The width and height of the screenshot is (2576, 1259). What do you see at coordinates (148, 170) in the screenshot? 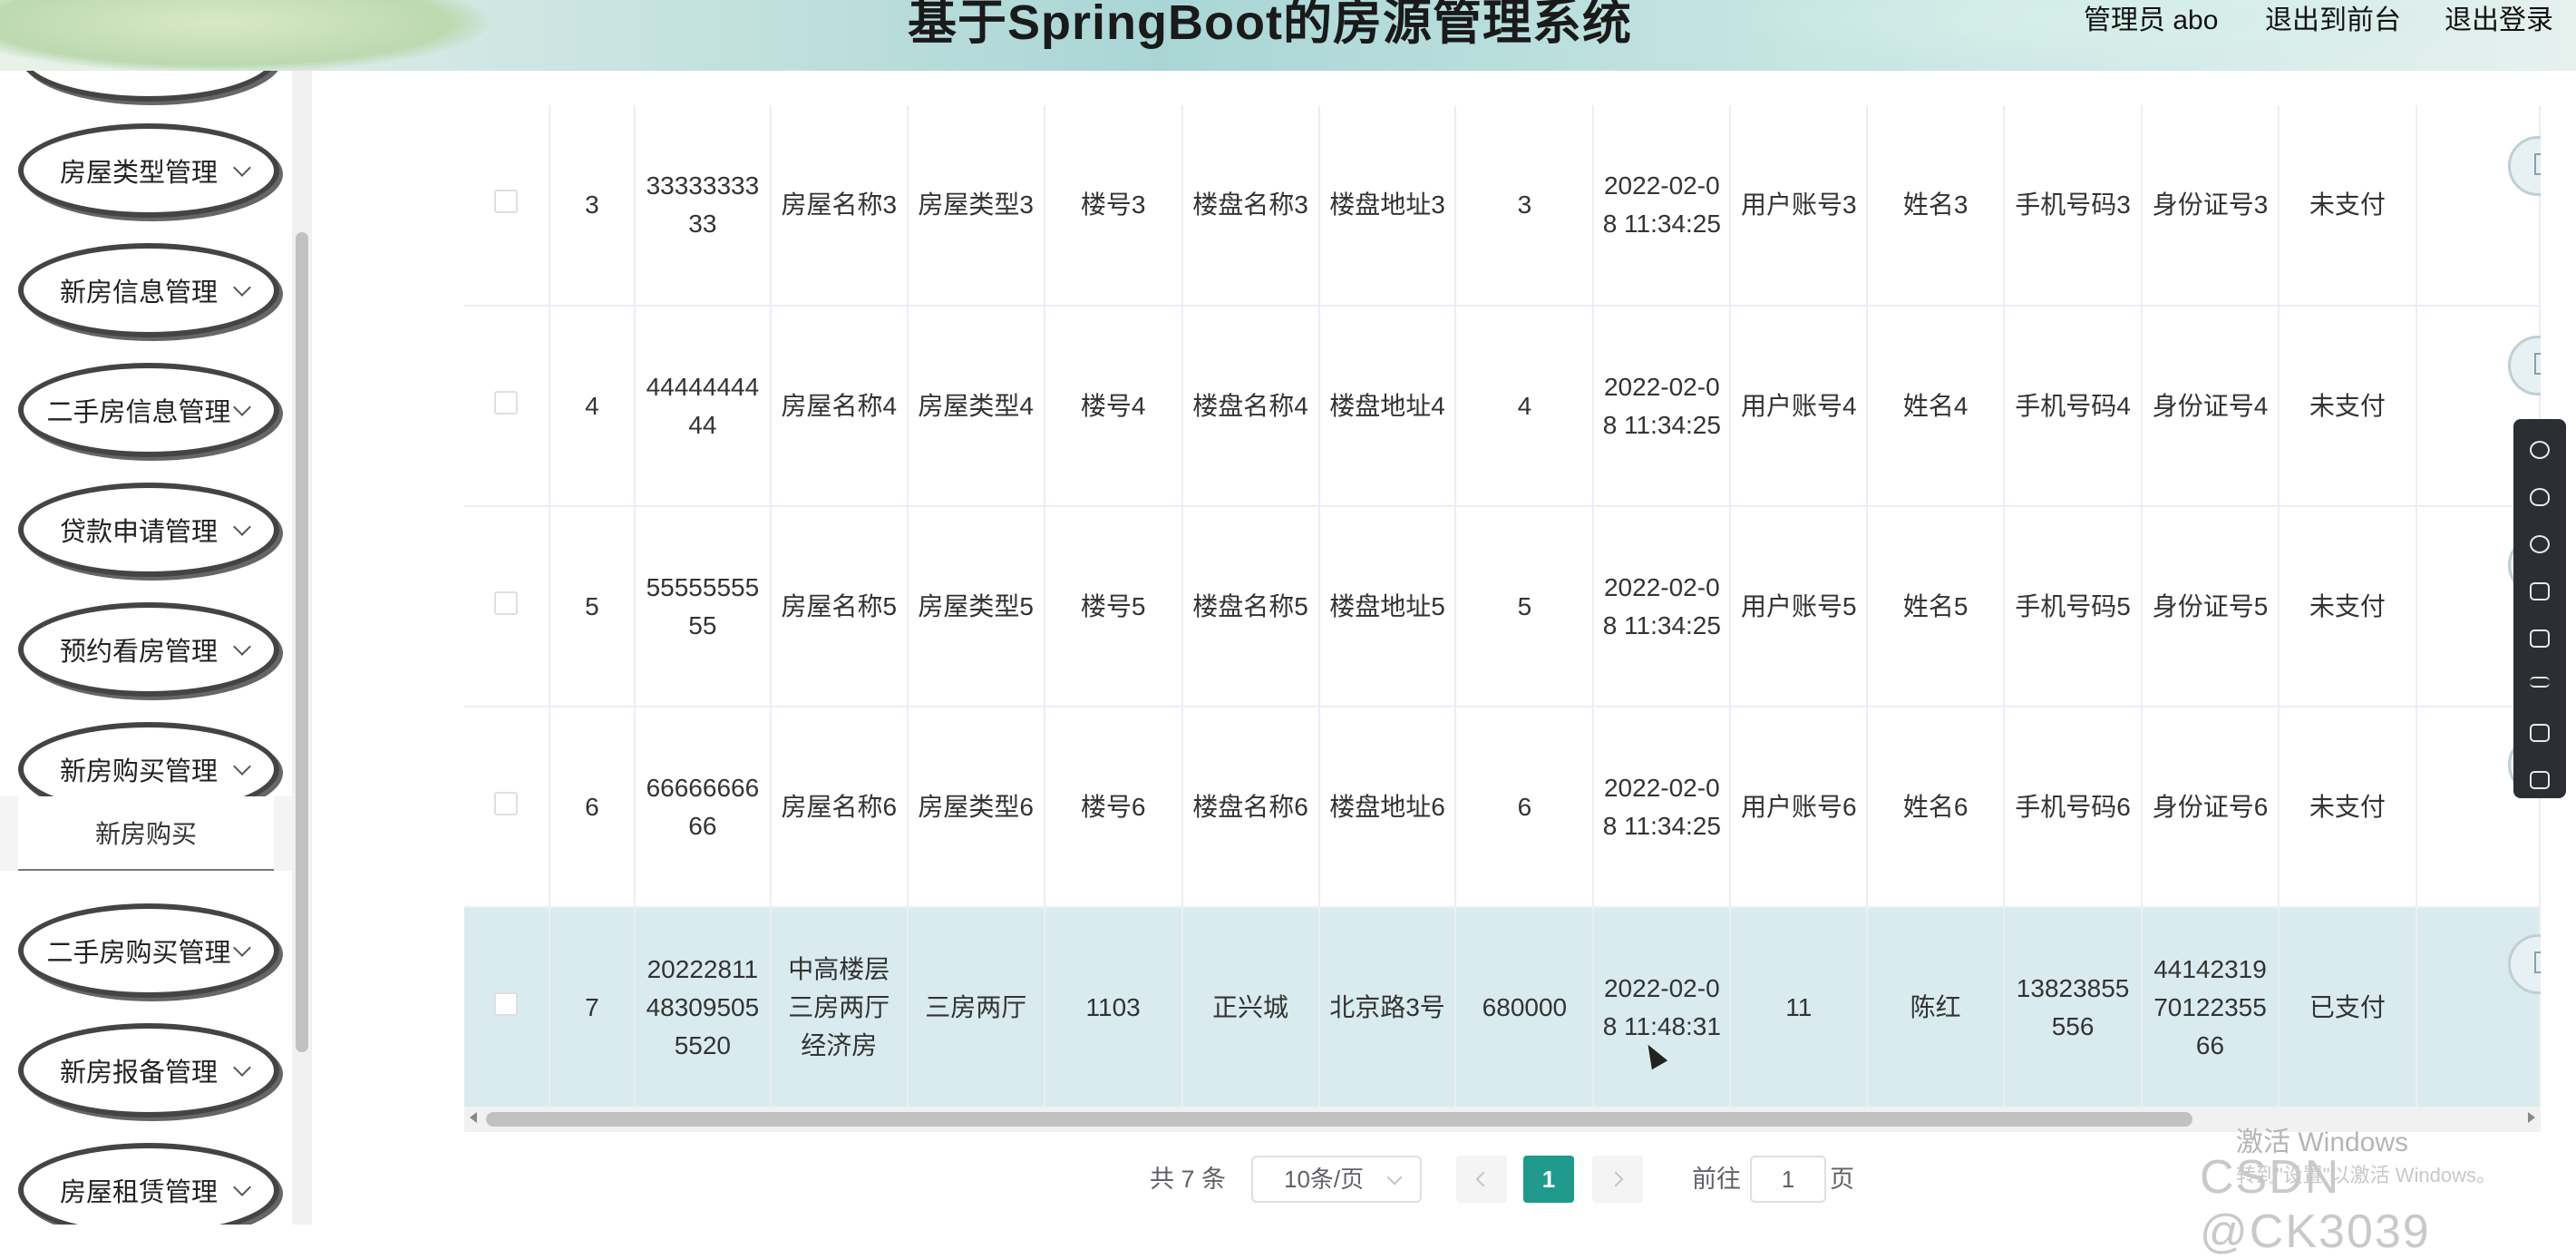
I see `sidebar-item-house-type: 房屋类型管理` at bounding box center [148, 170].